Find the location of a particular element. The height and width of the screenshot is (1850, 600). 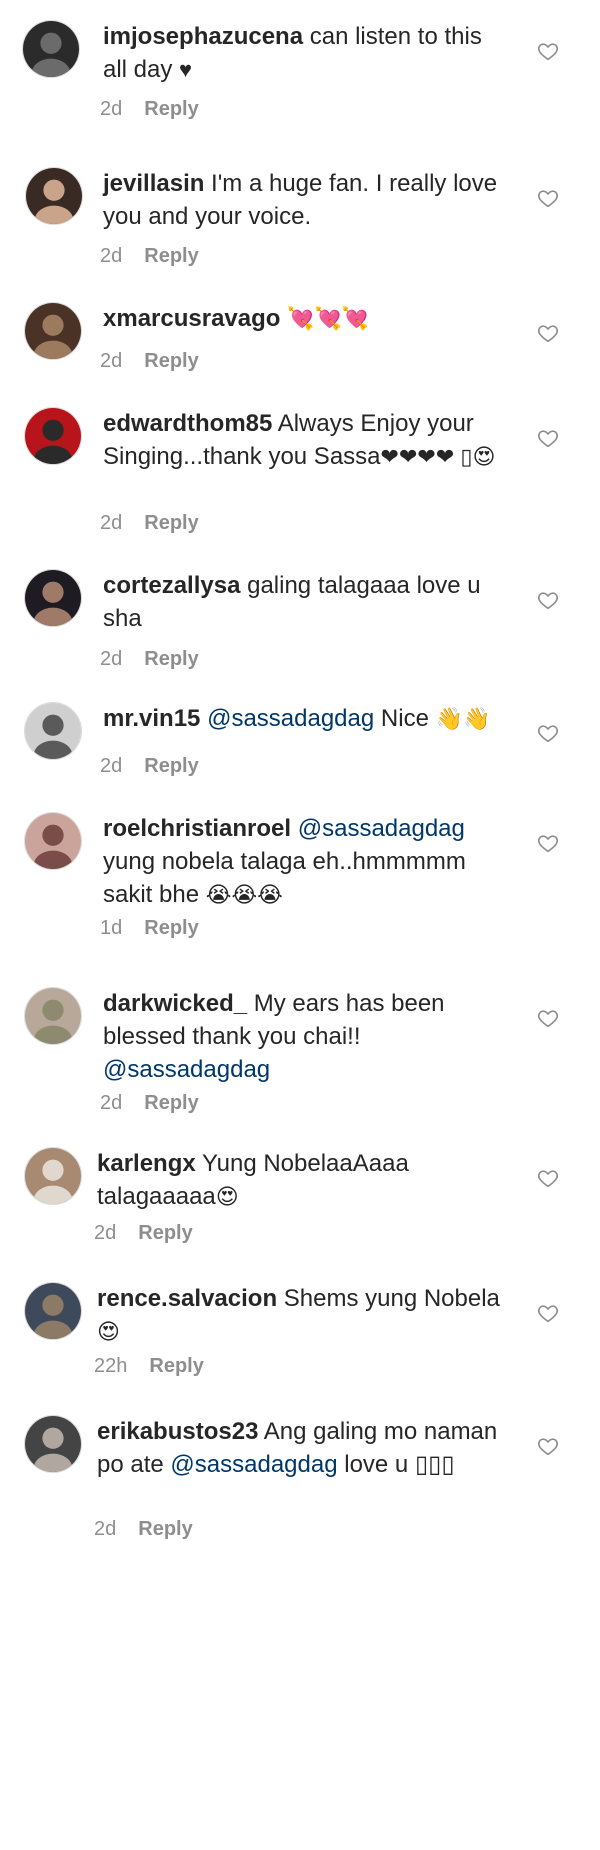

comment-body: love u ▯▯▯ is located at coordinates (396, 1464).